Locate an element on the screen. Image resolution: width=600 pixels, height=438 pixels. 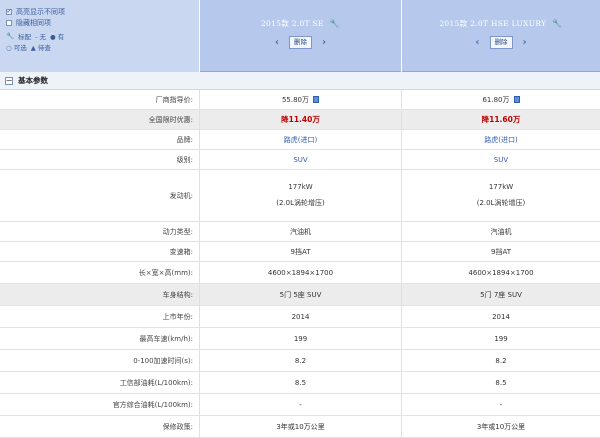
param-value-car-1: 汽油机 is located at coordinates (301, 231).